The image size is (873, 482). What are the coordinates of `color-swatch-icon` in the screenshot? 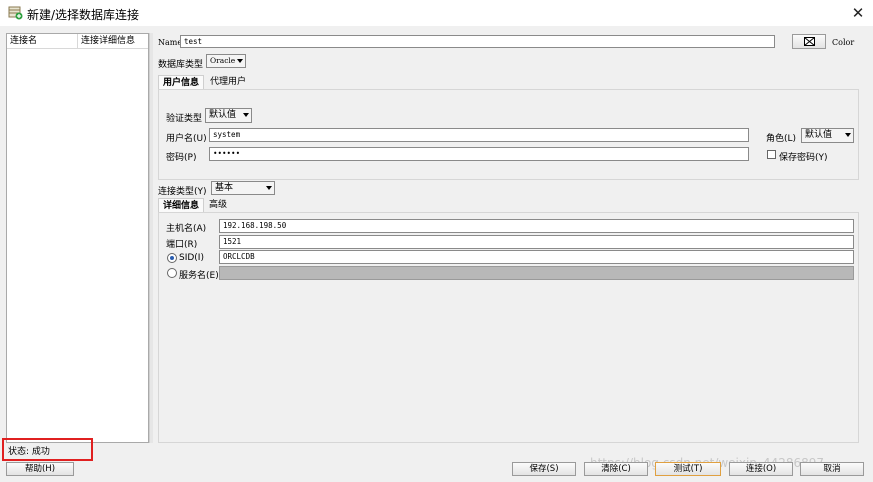 It's located at (809, 41).